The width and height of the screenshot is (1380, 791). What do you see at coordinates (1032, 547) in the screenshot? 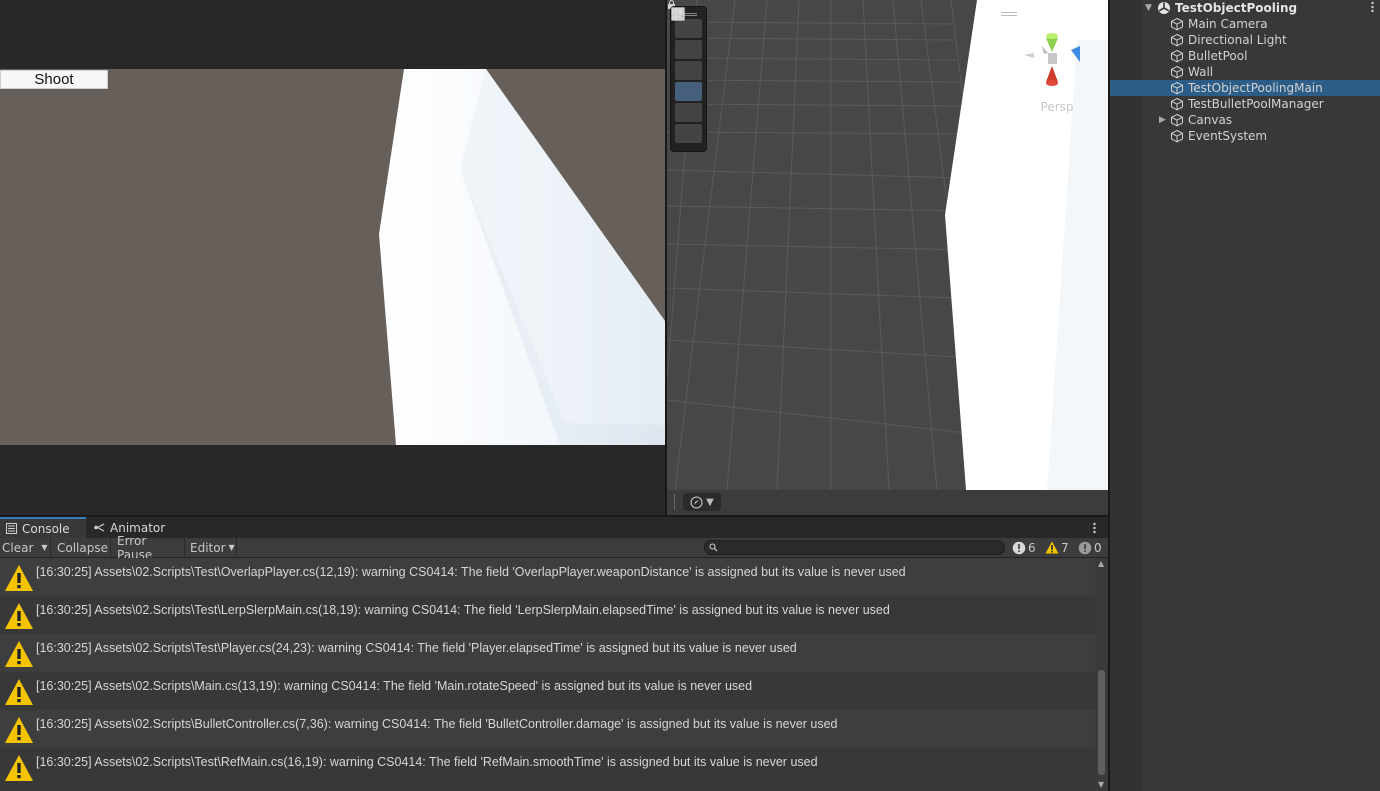
I see `info-count: 6` at bounding box center [1032, 547].